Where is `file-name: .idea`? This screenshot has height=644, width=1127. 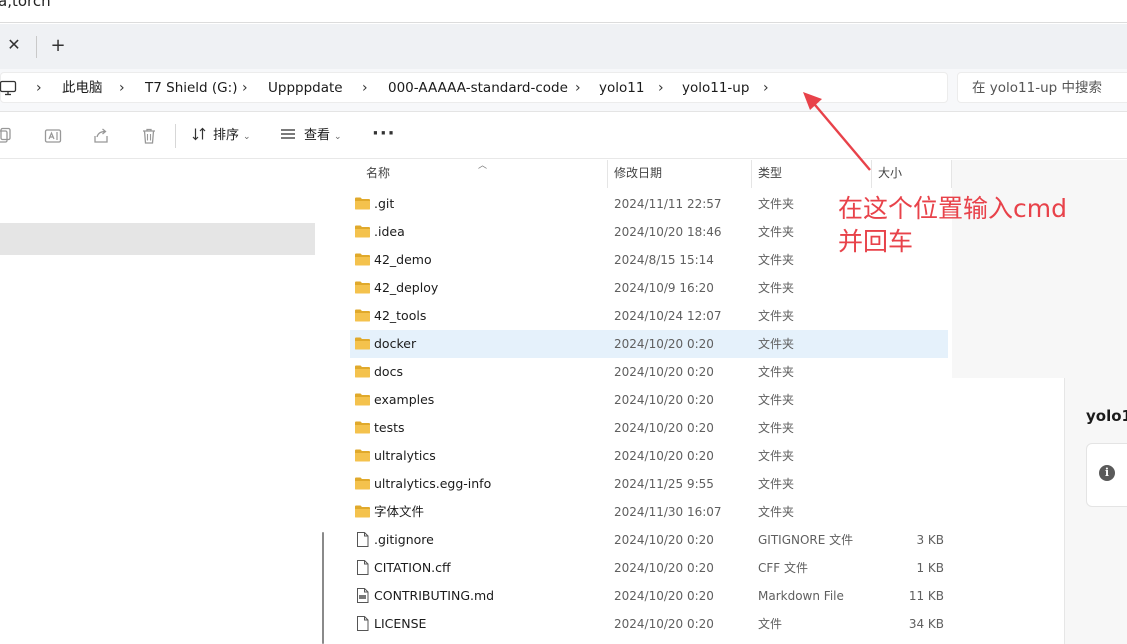 file-name: .idea is located at coordinates (389, 231).